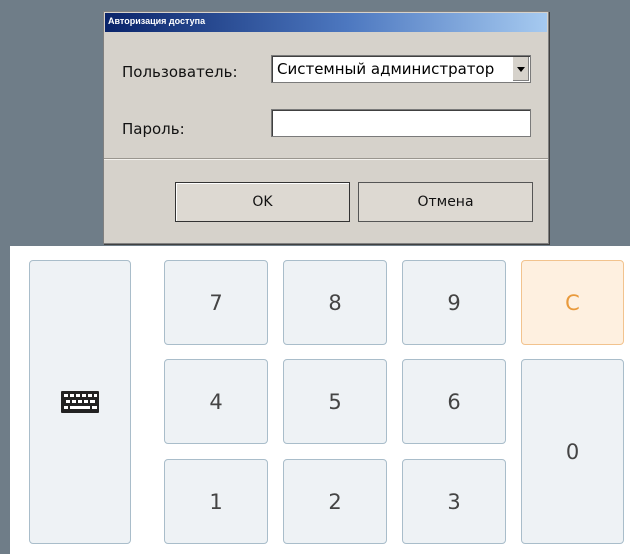 Image resolution: width=630 pixels, height=554 pixels. What do you see at coordinates (454, 401) in the screenshot?
I see `key-6: 6` at bounding box center [454, 401].